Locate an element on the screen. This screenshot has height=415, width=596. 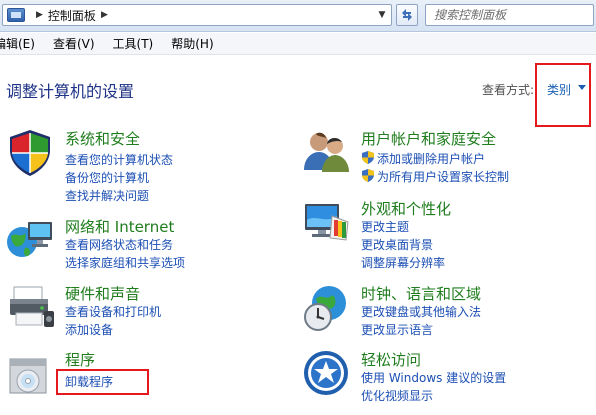
monitor-palette-icon is located at coordinates (327, 222).